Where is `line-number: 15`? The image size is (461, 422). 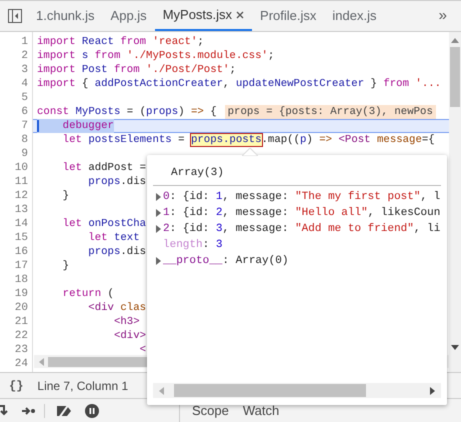
line-number: 15 is located at coordinates (21, 238).